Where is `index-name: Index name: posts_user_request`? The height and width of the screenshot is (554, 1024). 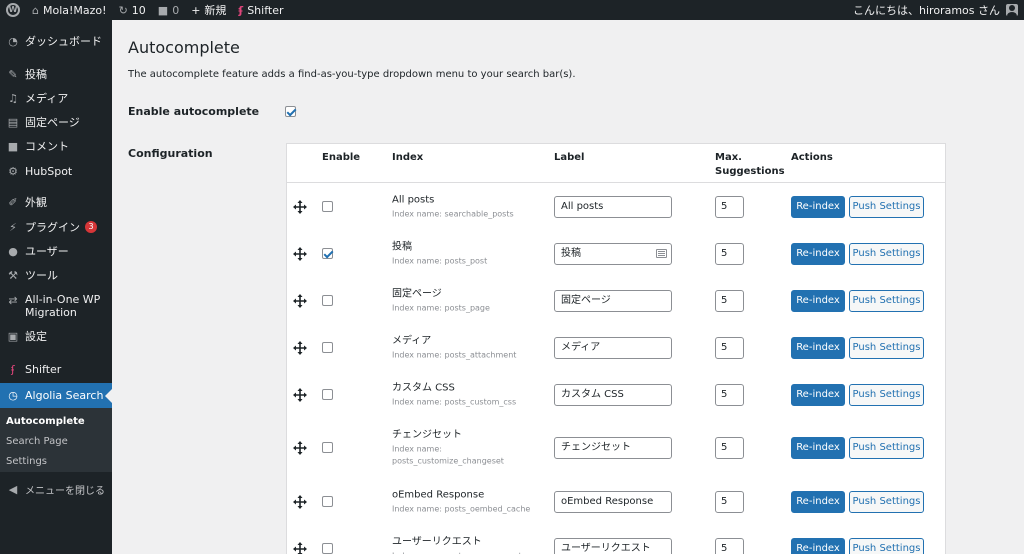 index-name: Index name: posts_user_request is located at coordinates (467, 552).